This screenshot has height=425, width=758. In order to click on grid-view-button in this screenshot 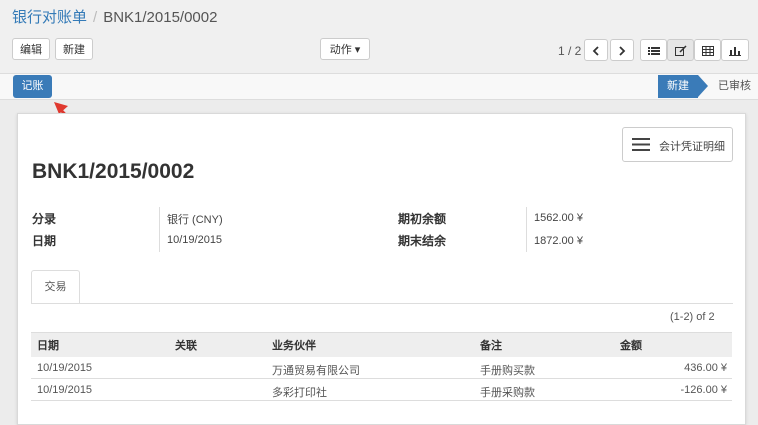, I will do `click(707, 50)`.